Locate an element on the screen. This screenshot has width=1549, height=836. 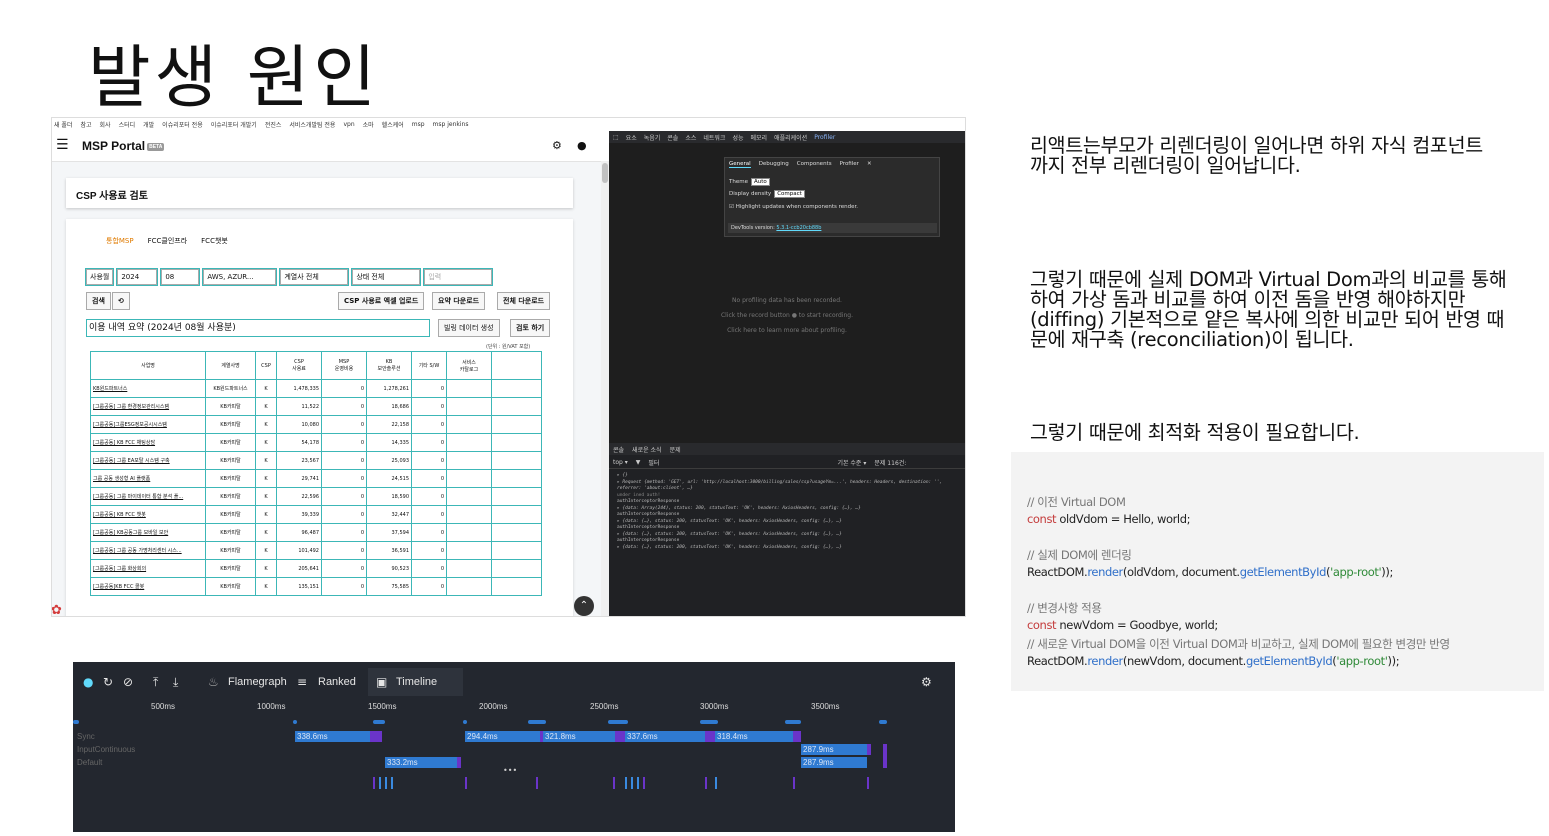
devtools-tab: 성능 is located at coordinates (737, 137).